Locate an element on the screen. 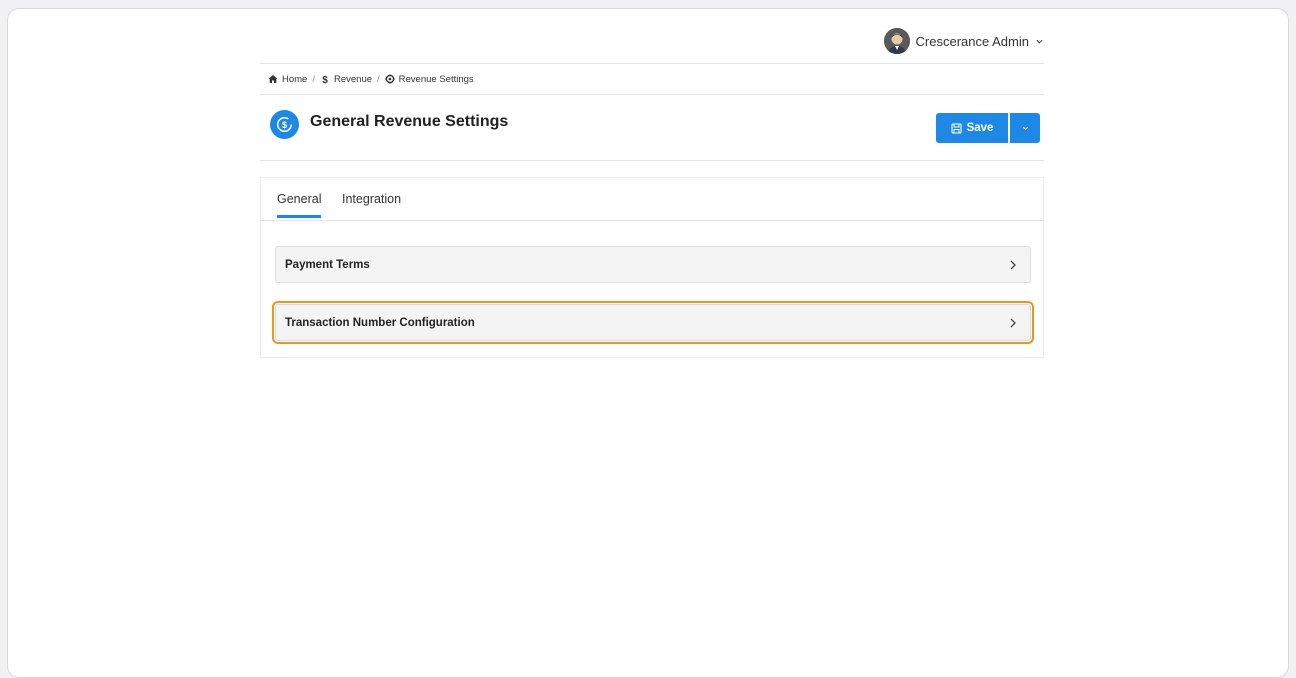  home-icon is located at coordinates (273, 79).